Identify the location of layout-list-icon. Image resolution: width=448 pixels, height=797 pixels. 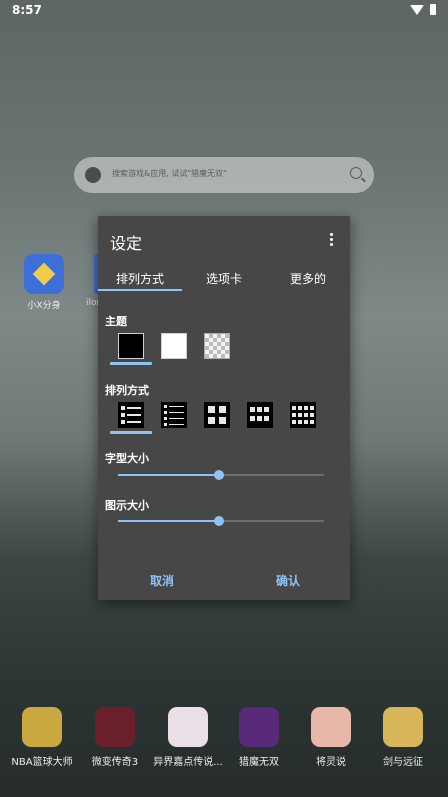
(131, 415).